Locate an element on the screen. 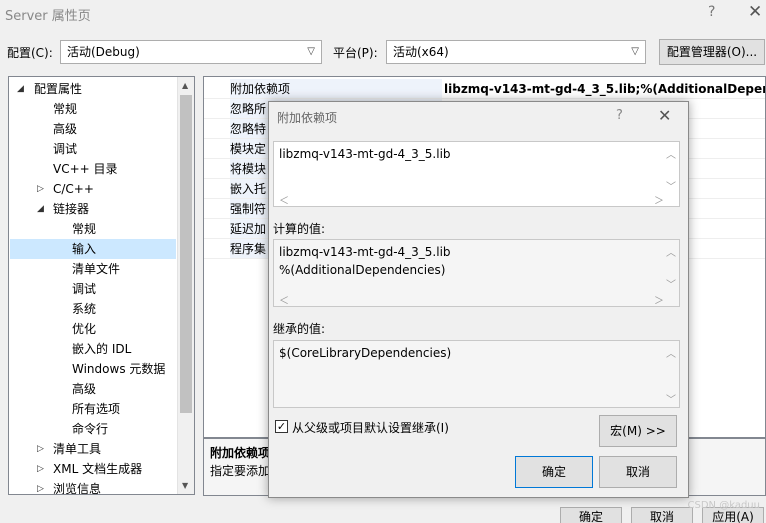 This screenshot has height=523, width=766. tree-item-manifest-file: 清单文件 is located at coordinates (96, 269).